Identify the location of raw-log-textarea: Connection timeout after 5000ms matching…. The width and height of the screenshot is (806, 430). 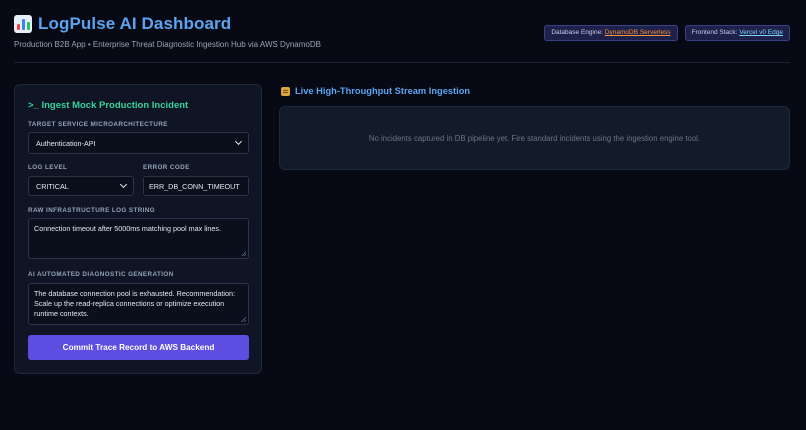
(138, 238).